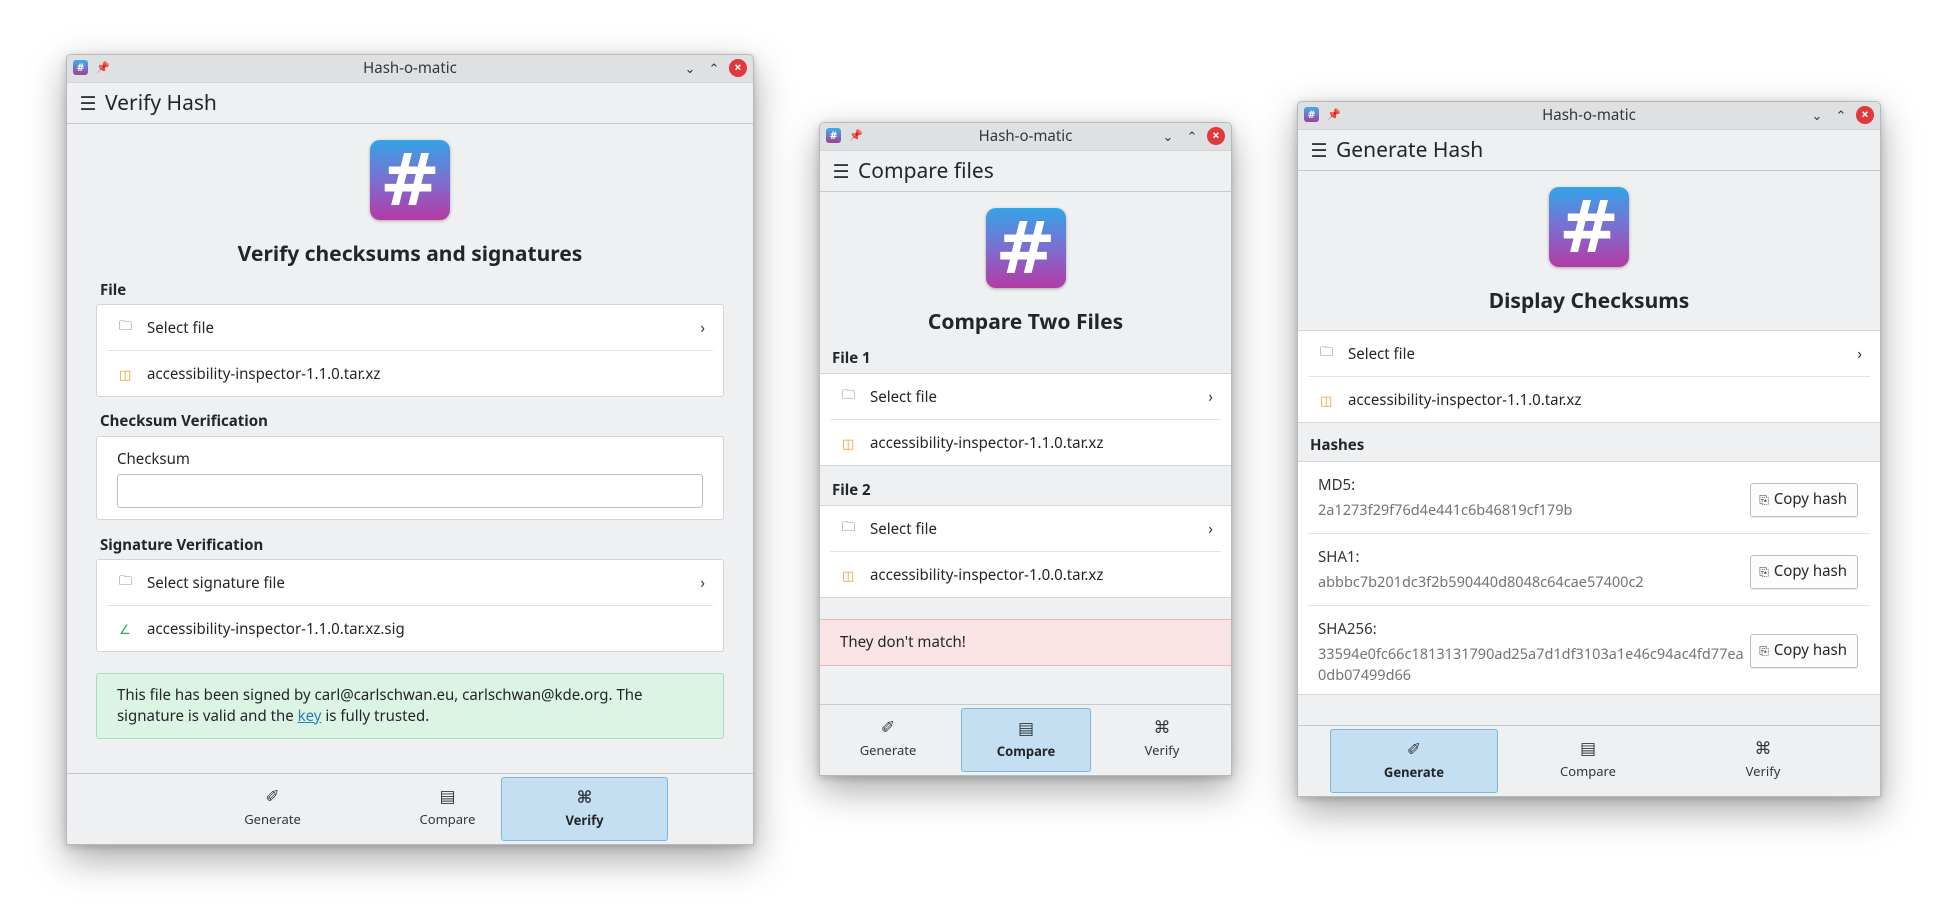 This screenshot has height=920, width=1945. I want to click on hash-name: SHA1:, so click(1339, 557).